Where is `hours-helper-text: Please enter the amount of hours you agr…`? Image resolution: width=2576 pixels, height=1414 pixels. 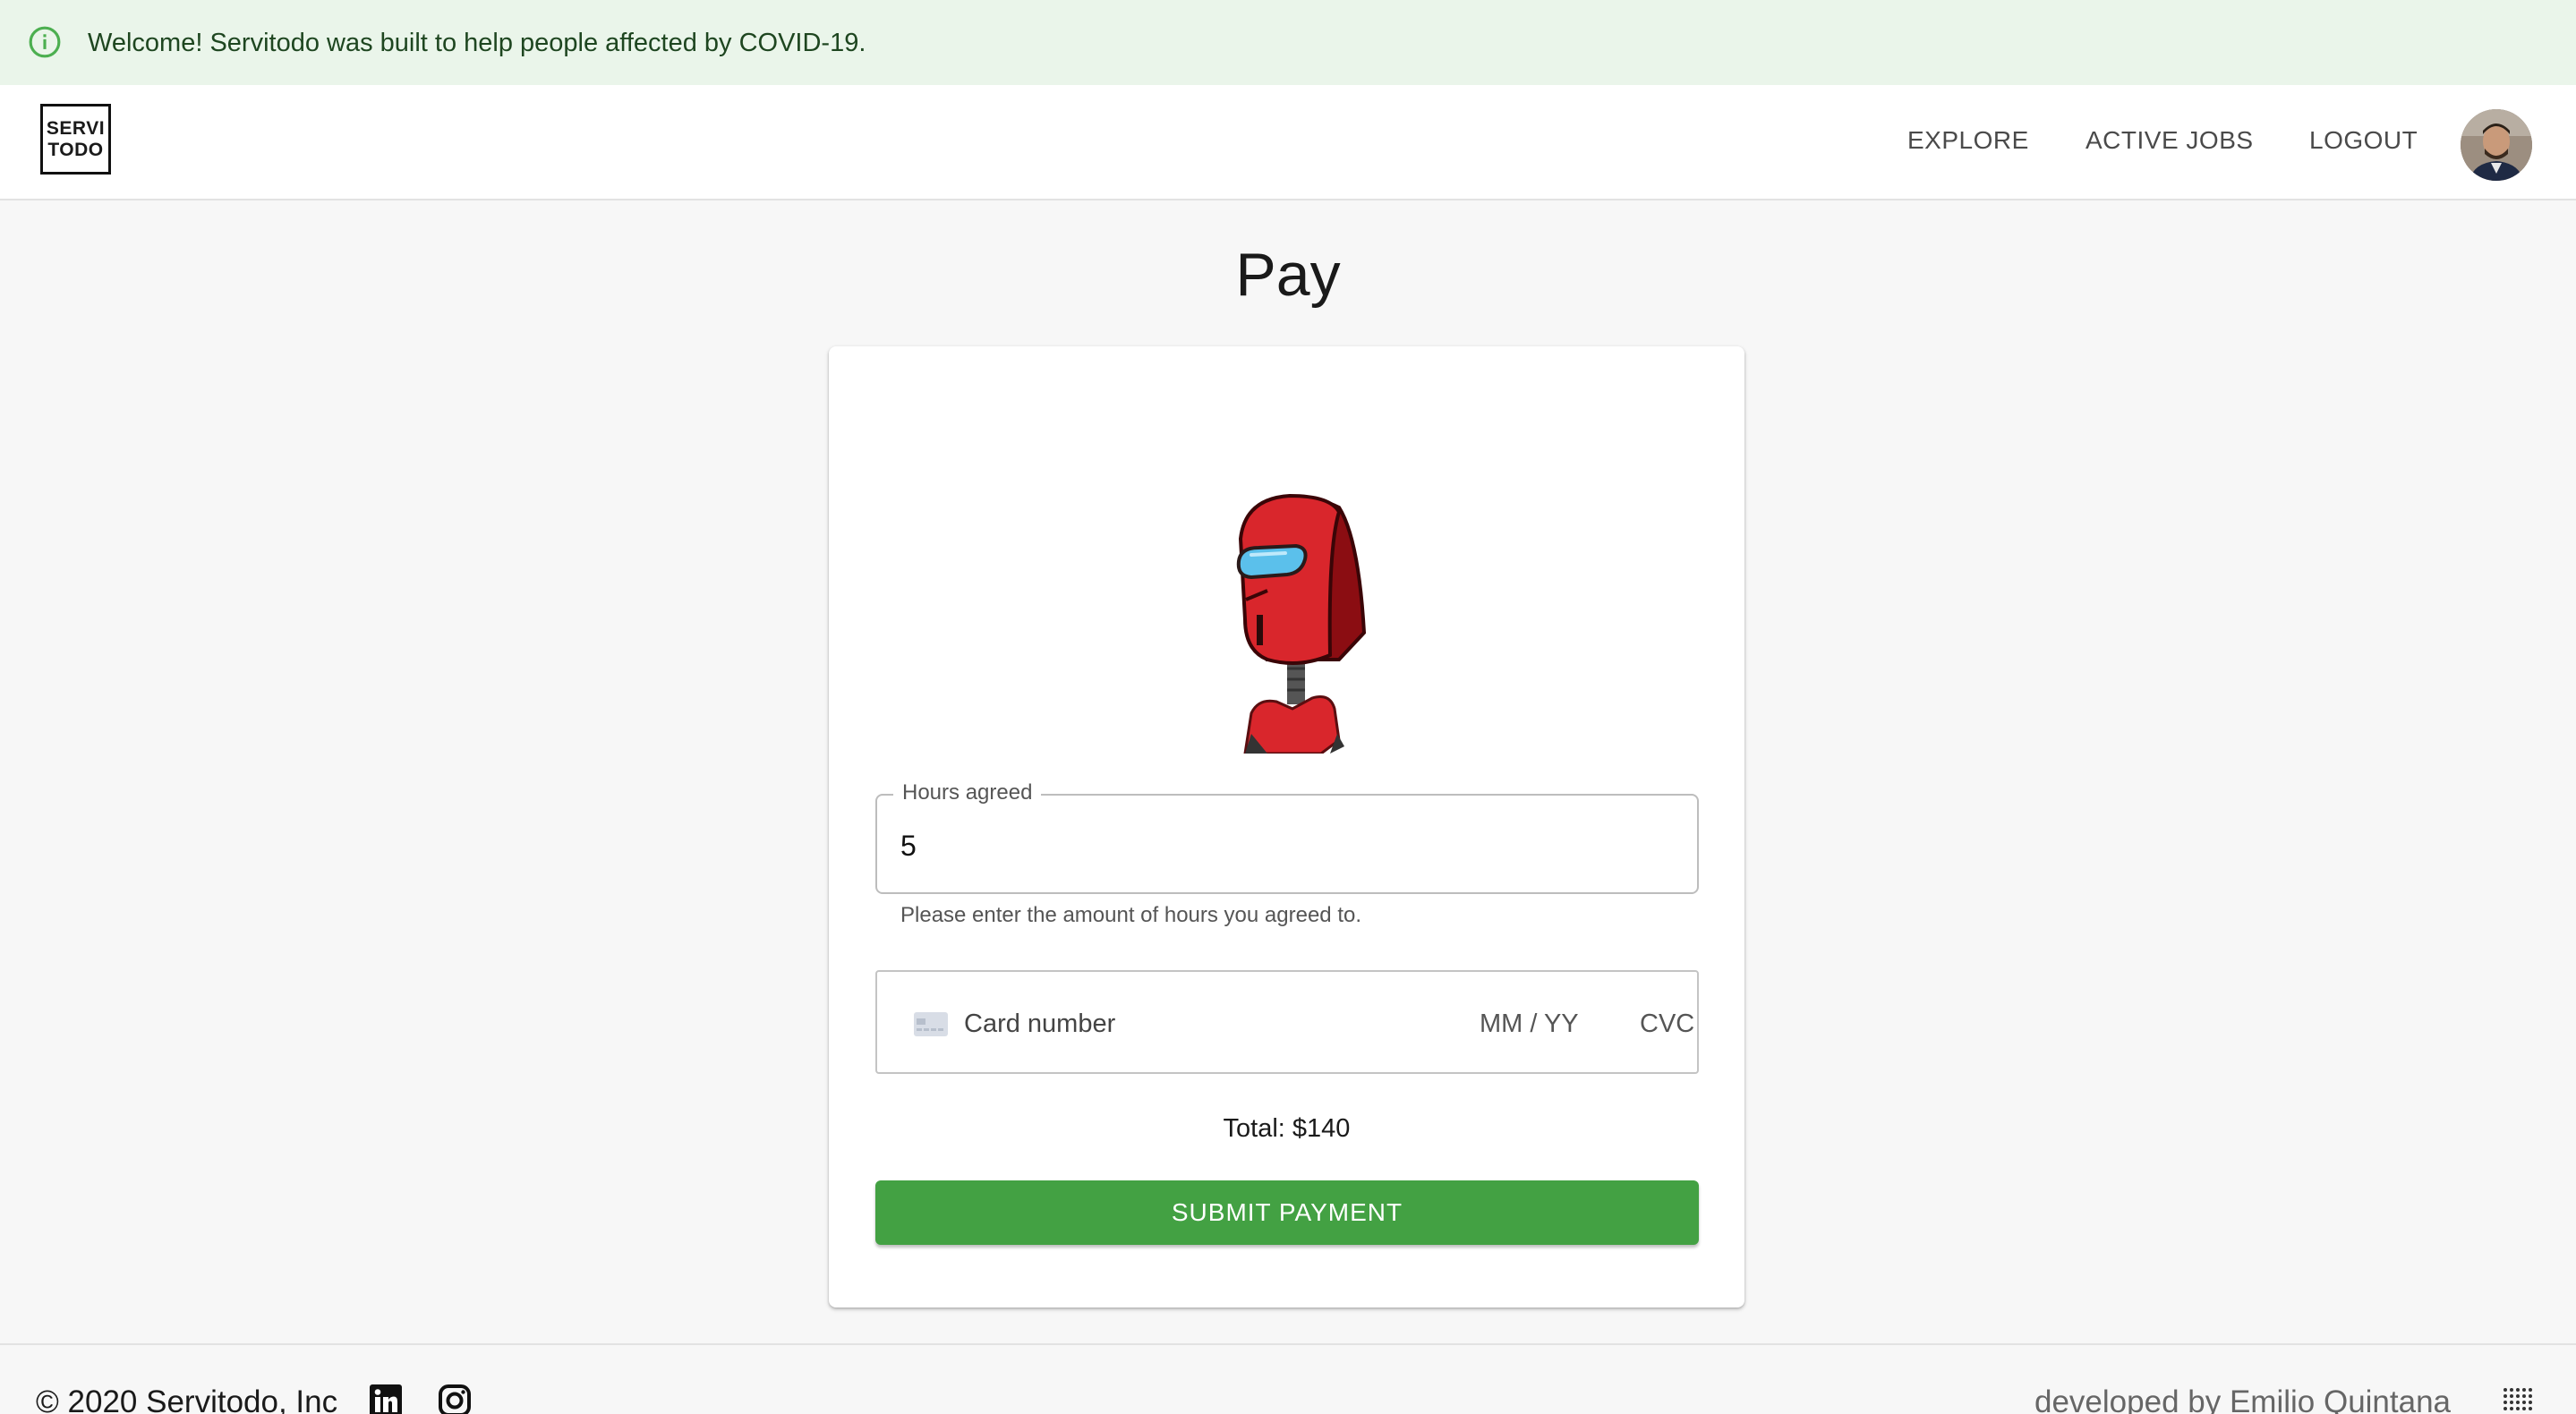 hours-helper-text: Please enter the amount of hours you agr… is located at coordinates (1131, 915).